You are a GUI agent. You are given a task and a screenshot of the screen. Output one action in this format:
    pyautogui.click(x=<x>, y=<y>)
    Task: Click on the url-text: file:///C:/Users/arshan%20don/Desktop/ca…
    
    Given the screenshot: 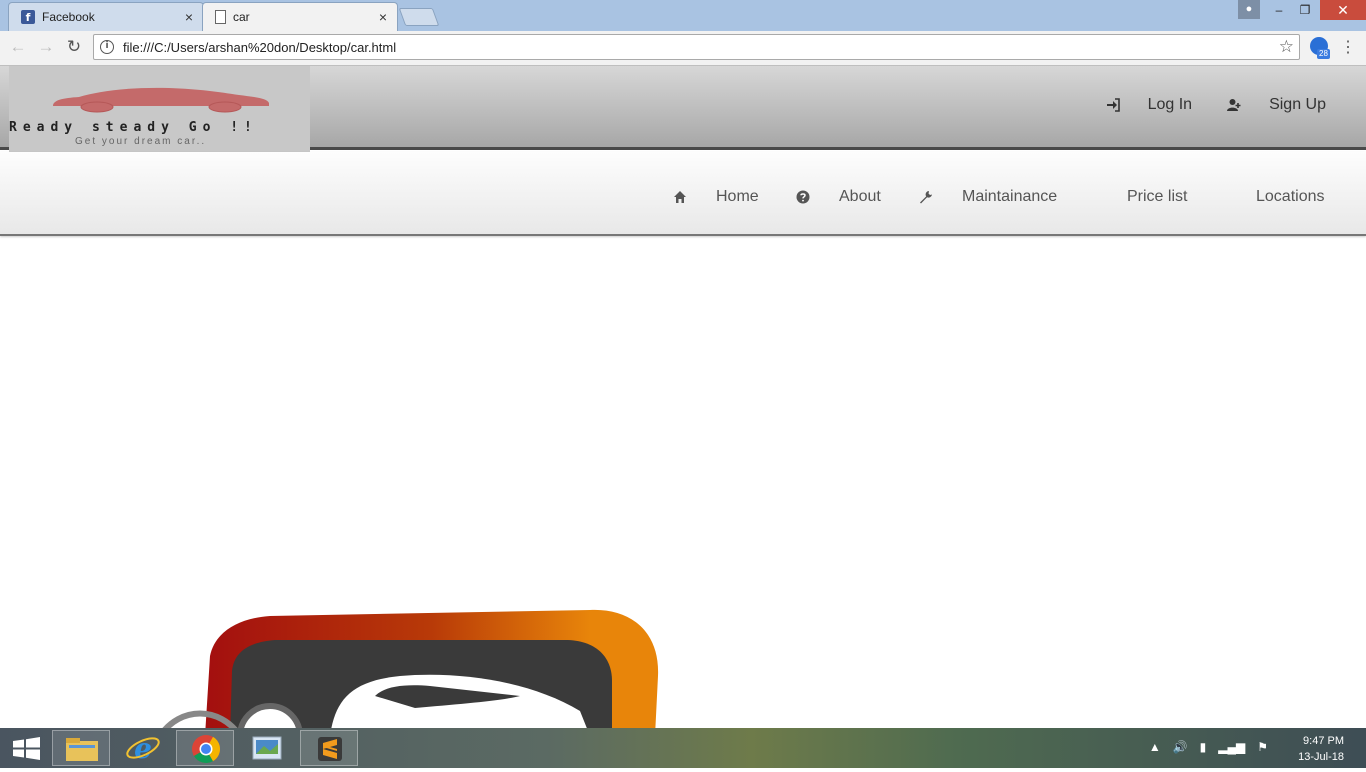 What is the action you would take?
    pyautogui.click(x=701, y=47)
    